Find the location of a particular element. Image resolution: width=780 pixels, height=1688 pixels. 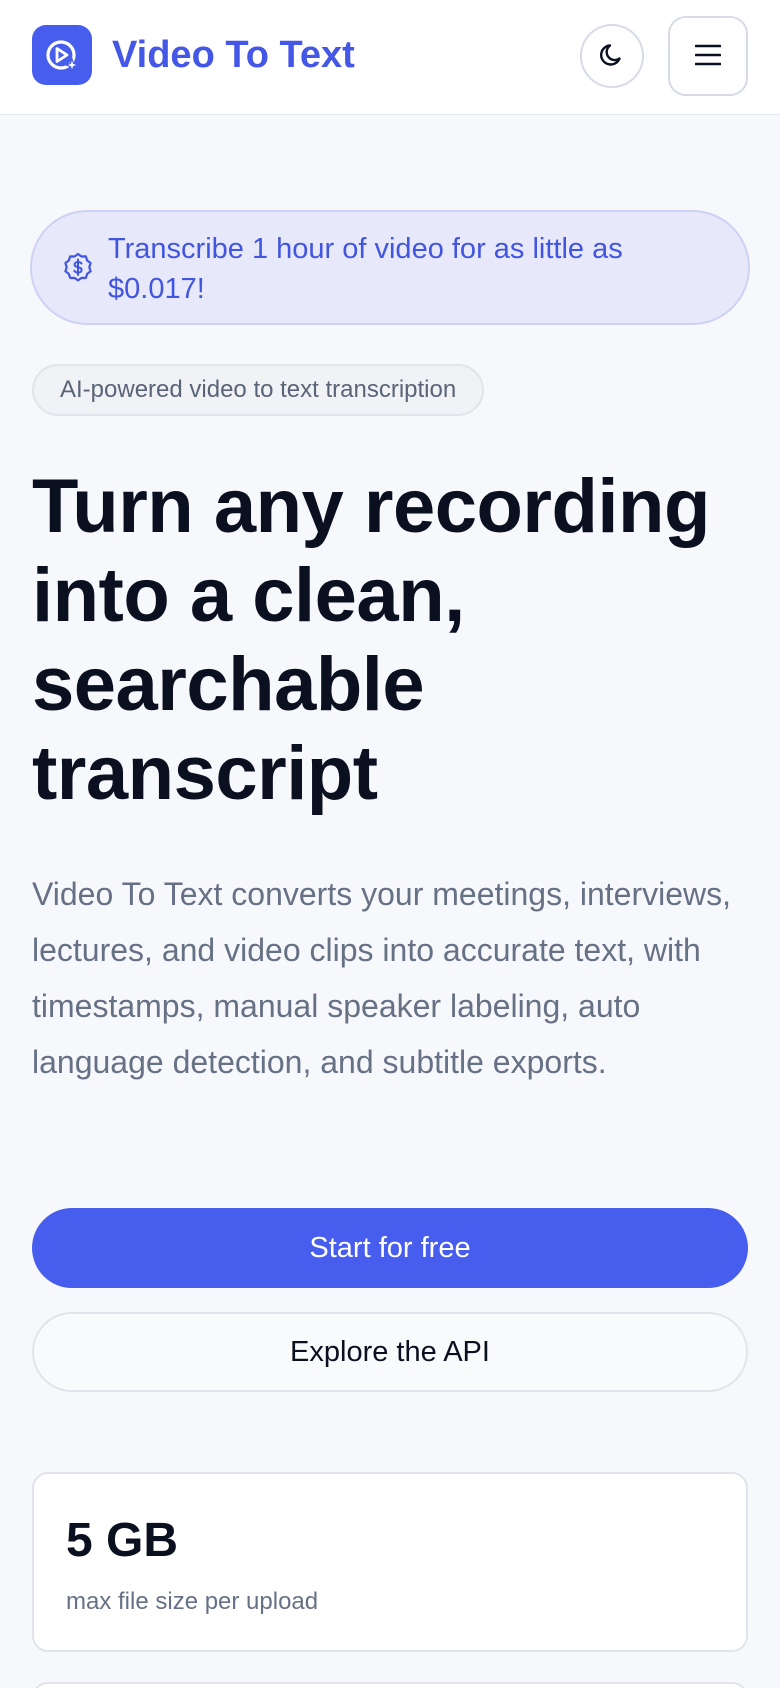

explore-api-button: Explore the API is located at coordinates (390, 1352).